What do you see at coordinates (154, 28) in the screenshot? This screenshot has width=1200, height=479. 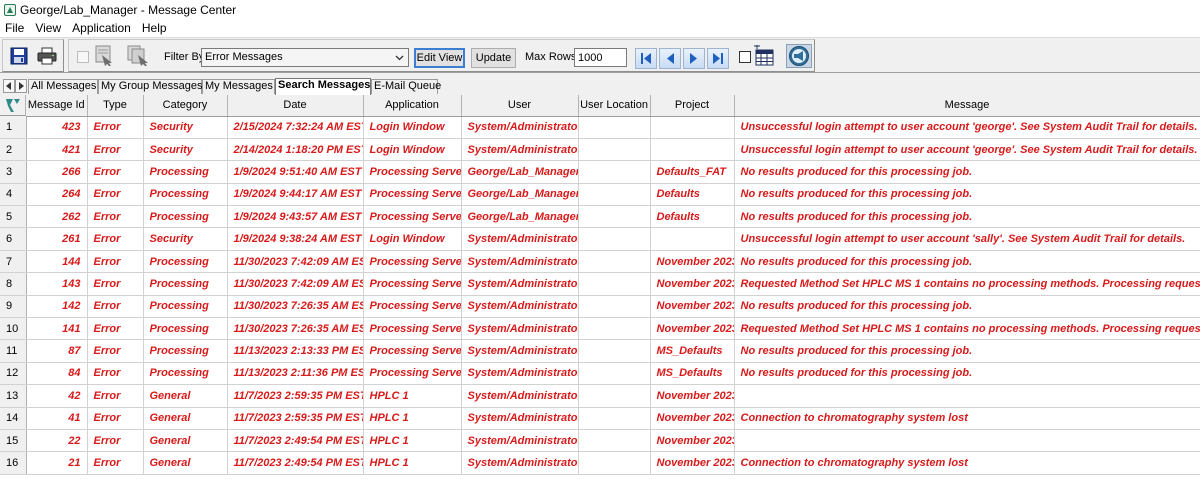 I see `menu-help: Help` at bounding box center [154, 28].